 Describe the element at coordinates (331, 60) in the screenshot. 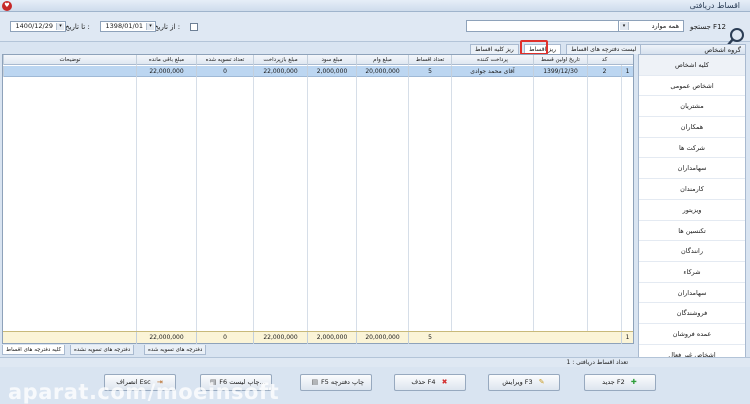

I see `column-header: مبلغ سود` at that location.